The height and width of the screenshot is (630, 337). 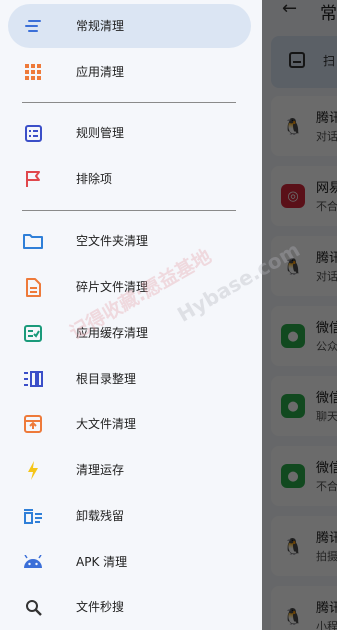 I want to click on drawer-item-label: 空文件夹清理, so click(x=112, y=241).